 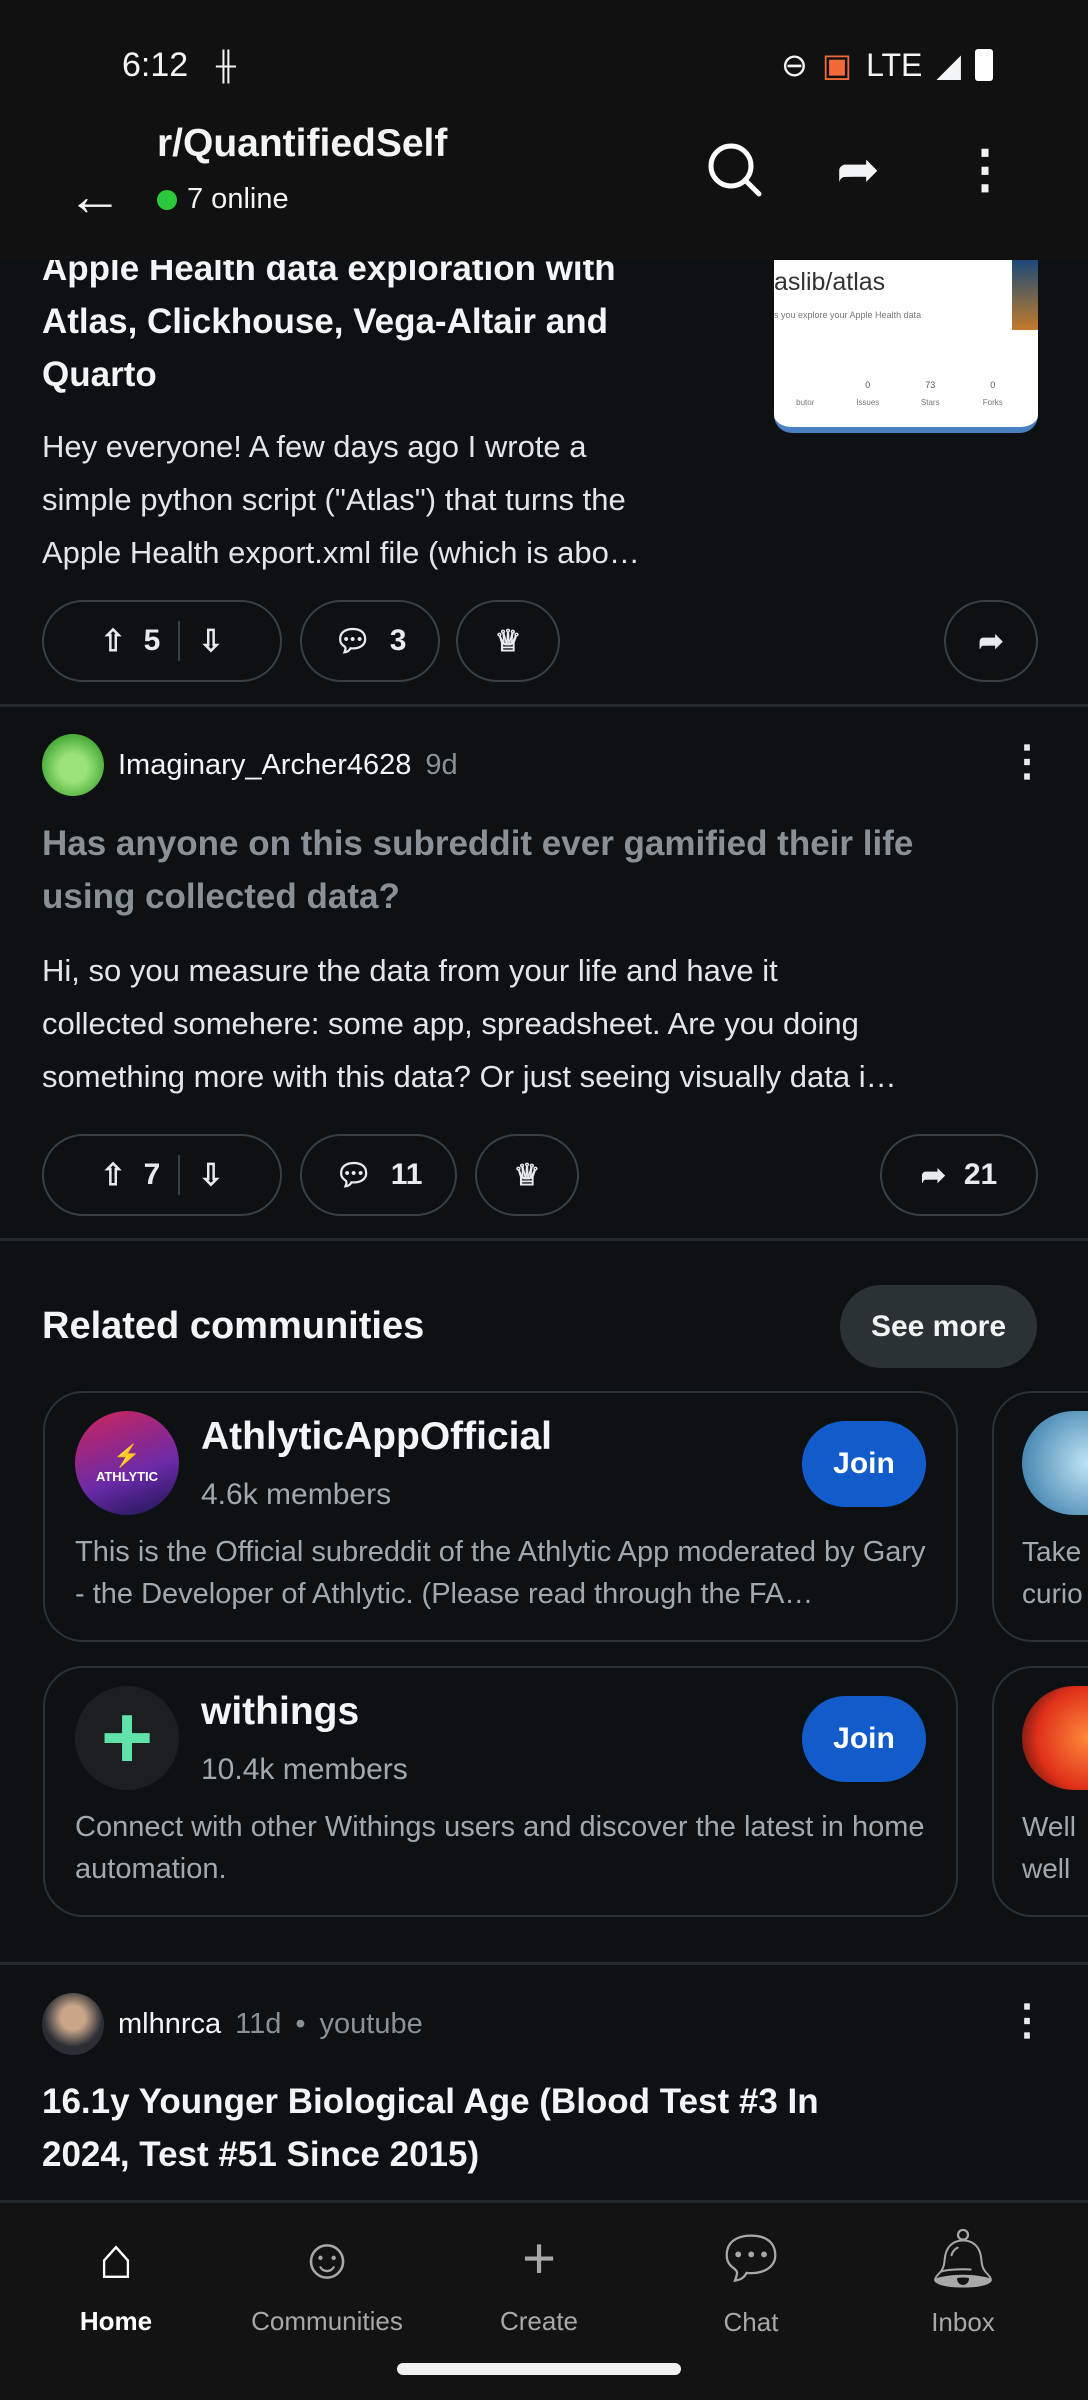 I want to click on nav-chat: 💬︎ Chat, so click(x=751, y=2281).